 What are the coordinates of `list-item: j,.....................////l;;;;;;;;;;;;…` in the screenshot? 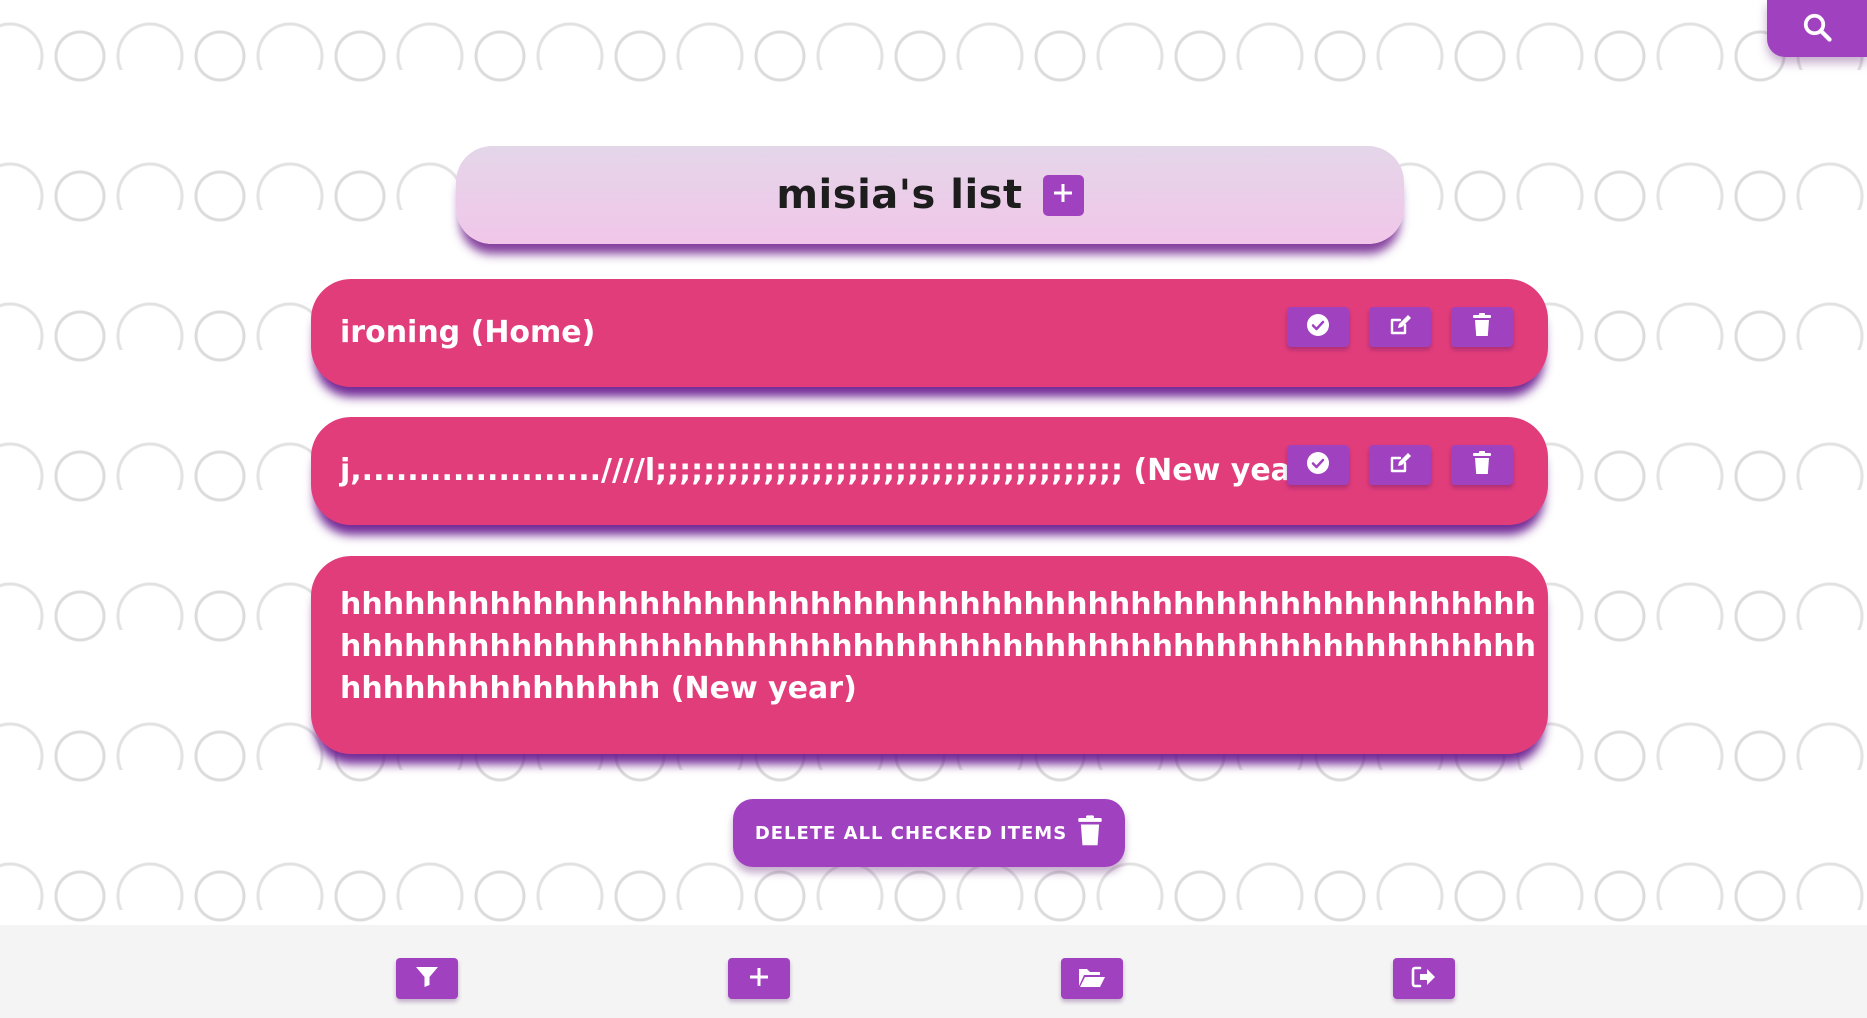 It's located at (929, 471).